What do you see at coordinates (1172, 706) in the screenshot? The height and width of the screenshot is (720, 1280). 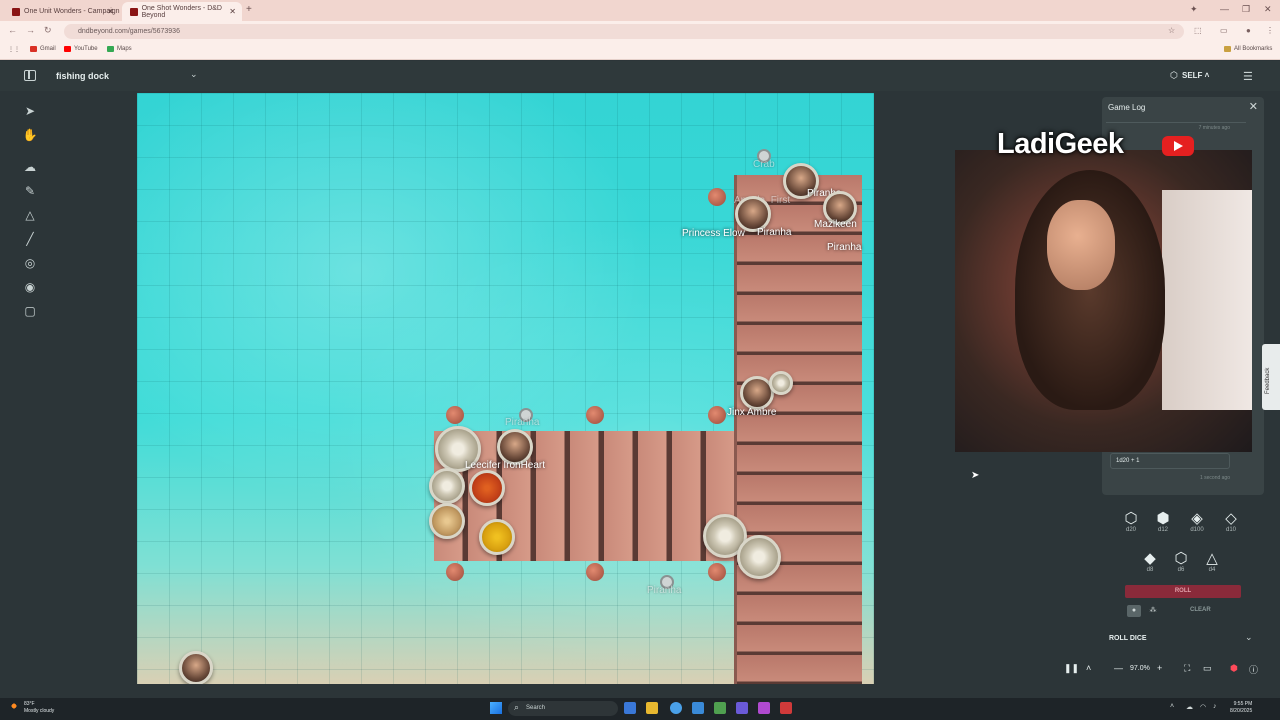 I see `tray-chevron-icon: ˄` at bounding box center [1172, 706].